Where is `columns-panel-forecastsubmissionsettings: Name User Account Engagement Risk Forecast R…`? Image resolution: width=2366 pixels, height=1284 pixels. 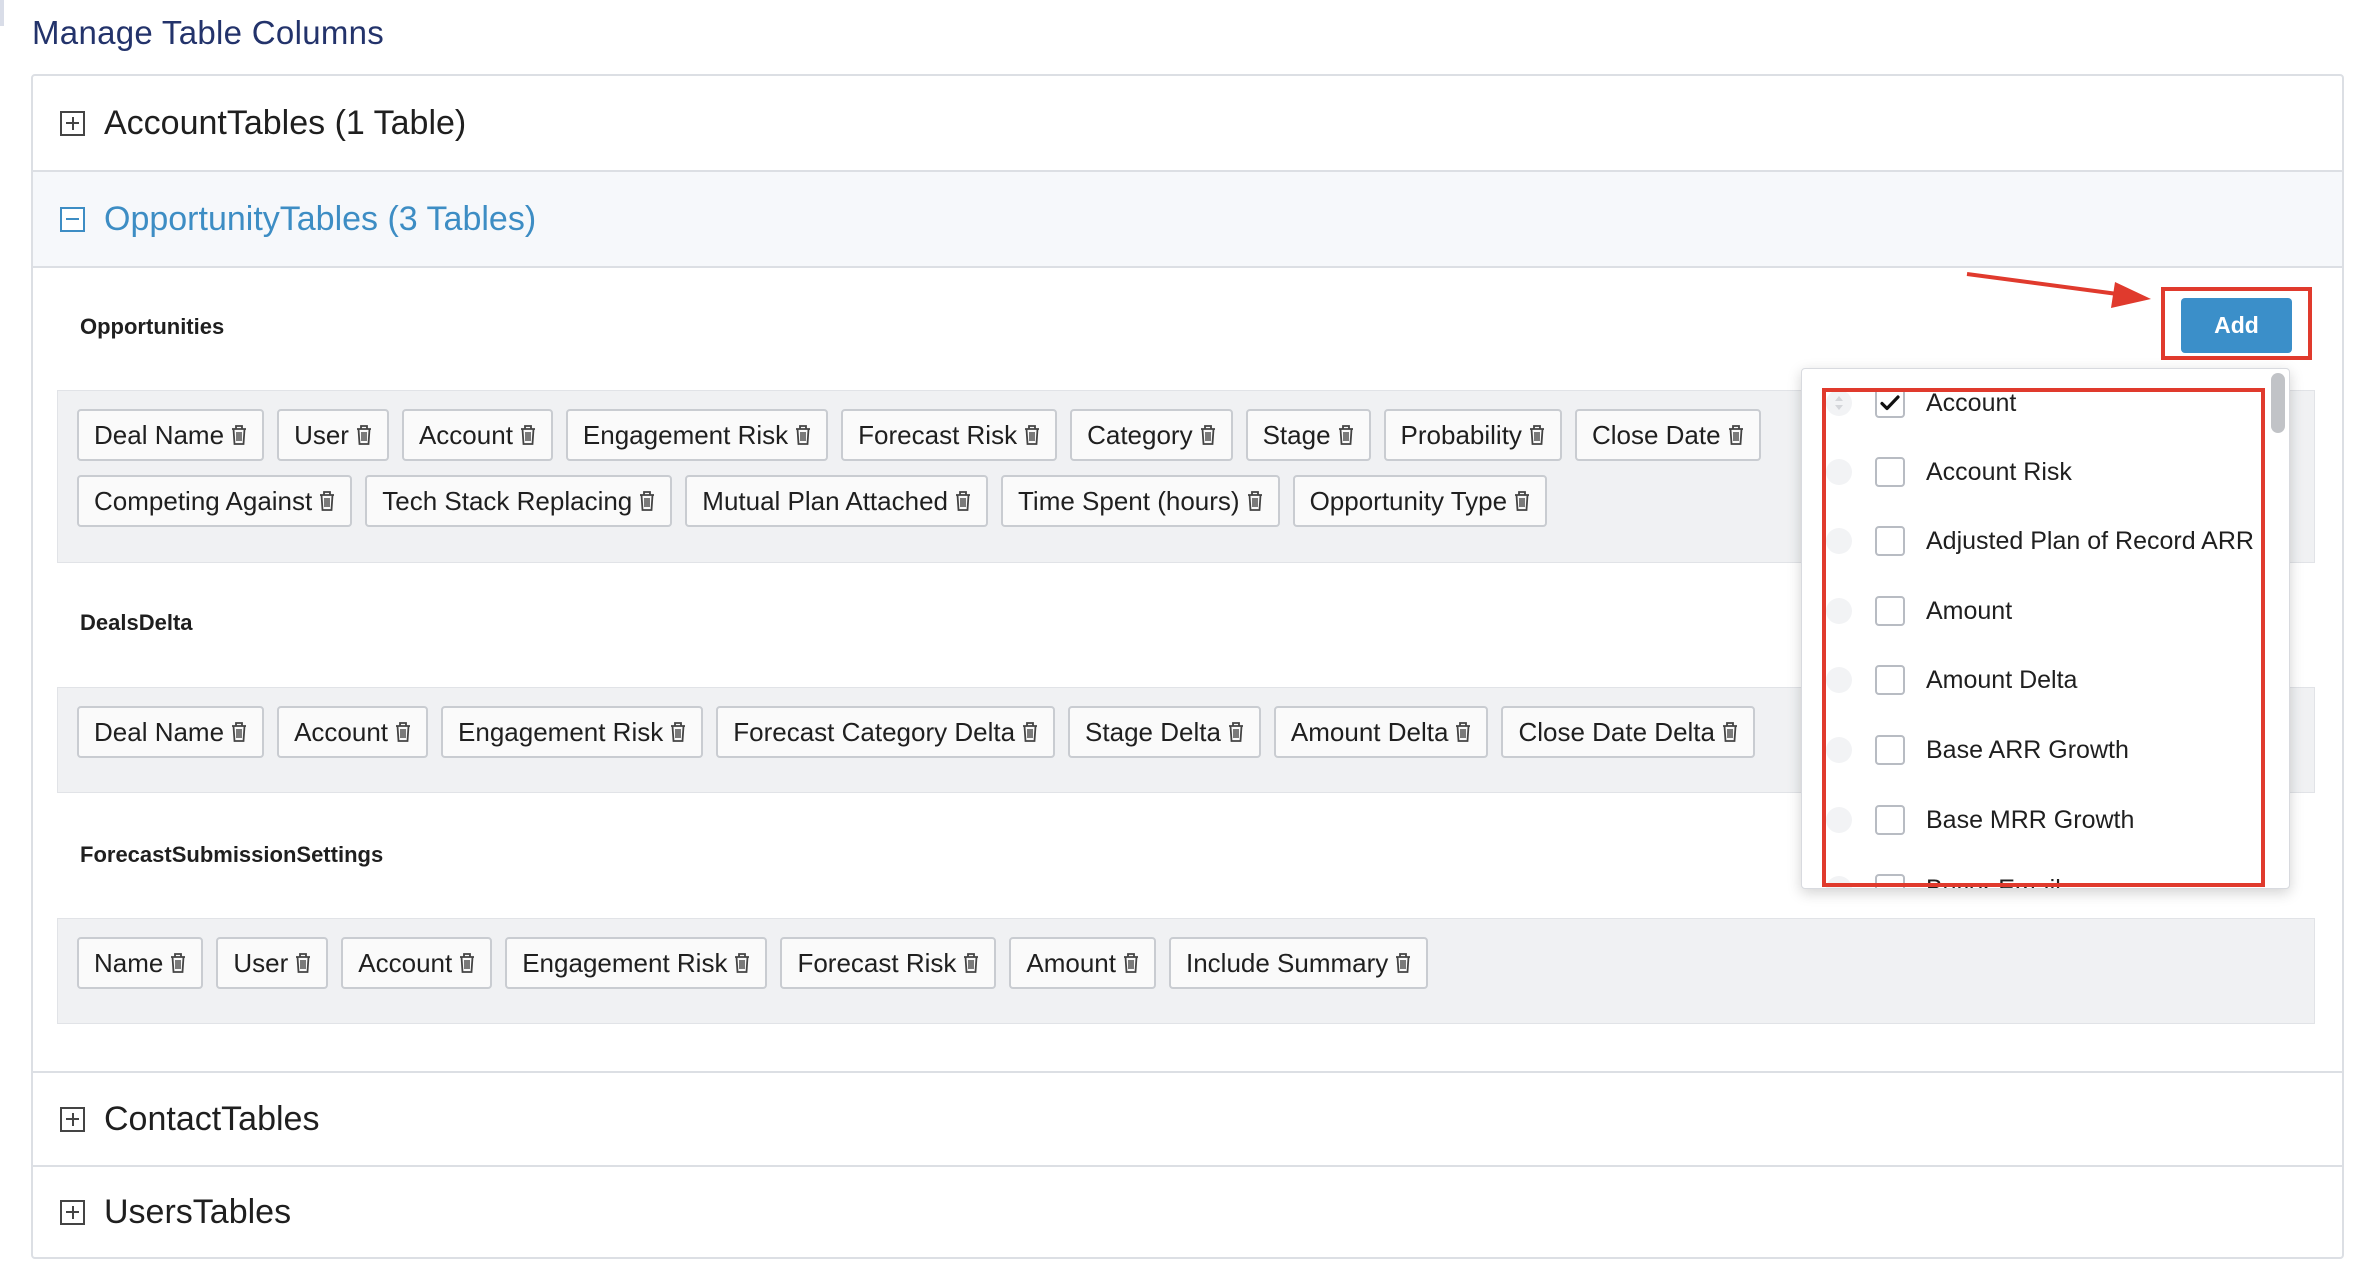 columns-panel-forecastsubmissionsettings: Name User Account Engagement Risk Forecast R… is located at coordinates (1186, 971).